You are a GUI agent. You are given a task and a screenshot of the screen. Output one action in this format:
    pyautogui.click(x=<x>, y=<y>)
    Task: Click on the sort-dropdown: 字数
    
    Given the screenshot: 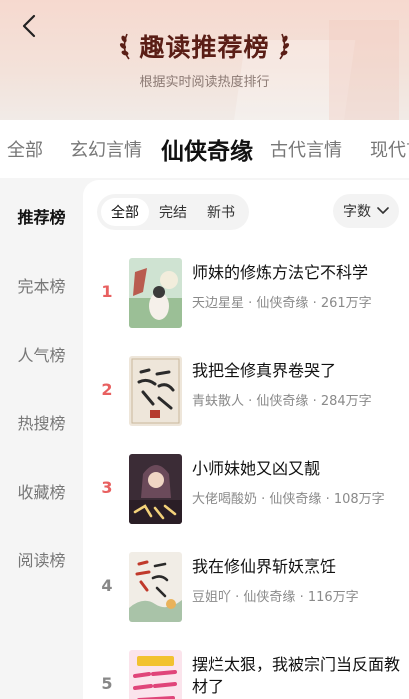 What is the action you would take?
    pyautogui.click(x=366, y=211)
    